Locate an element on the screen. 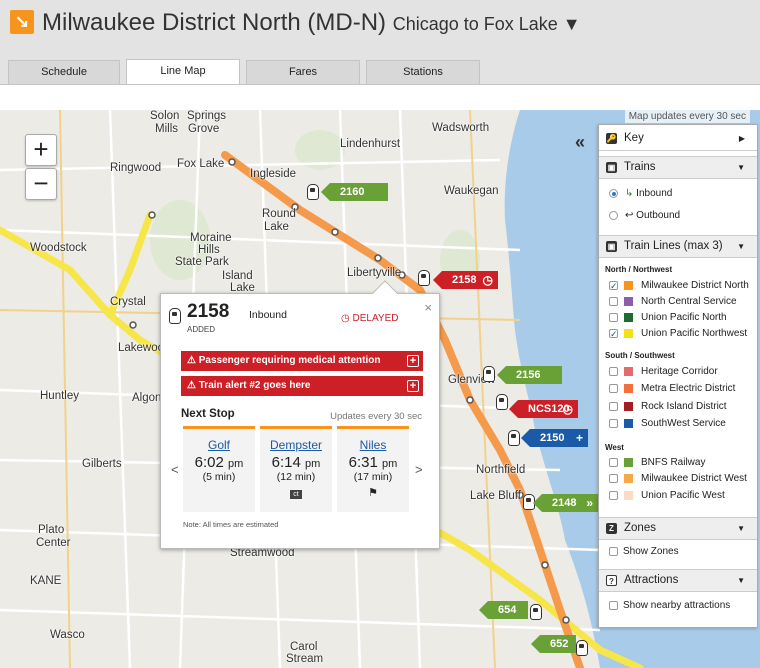 The width and height of the screenshot is (760, 668). train-number: 2150 is located at coordinates (552, 438).